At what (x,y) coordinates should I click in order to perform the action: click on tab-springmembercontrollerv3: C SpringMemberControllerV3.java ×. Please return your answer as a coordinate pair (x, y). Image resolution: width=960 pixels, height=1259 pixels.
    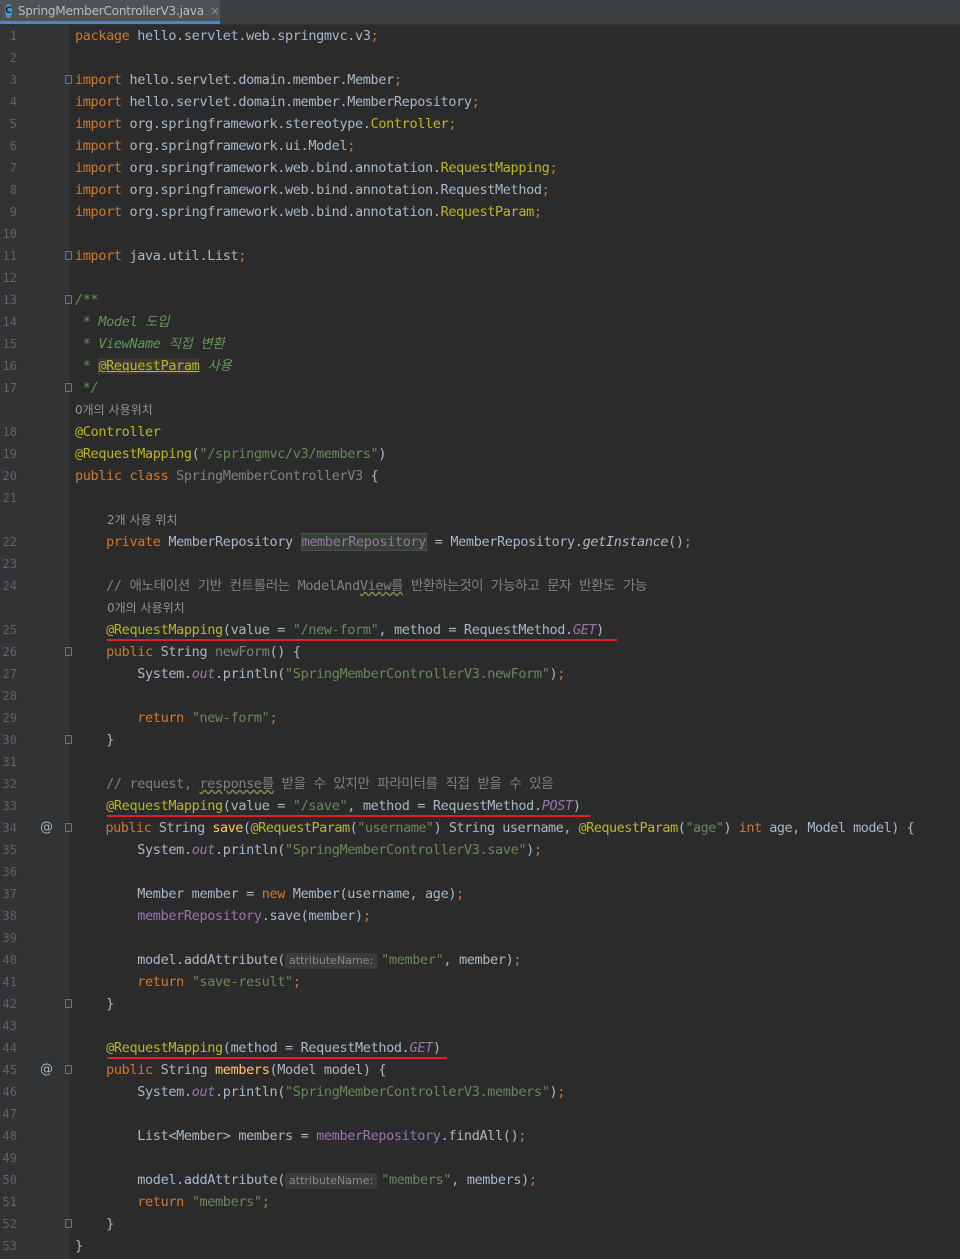
    Looking at the image, I should click on (110, 12).